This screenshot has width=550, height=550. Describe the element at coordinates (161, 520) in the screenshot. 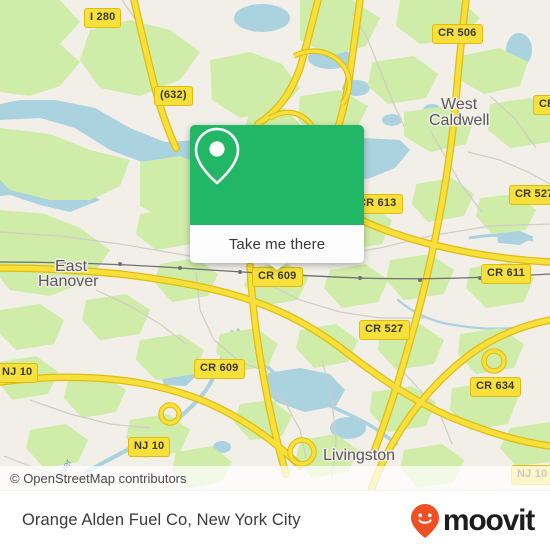

I see `page-title: Orange Alden Fuel Co, New York City` at that location.